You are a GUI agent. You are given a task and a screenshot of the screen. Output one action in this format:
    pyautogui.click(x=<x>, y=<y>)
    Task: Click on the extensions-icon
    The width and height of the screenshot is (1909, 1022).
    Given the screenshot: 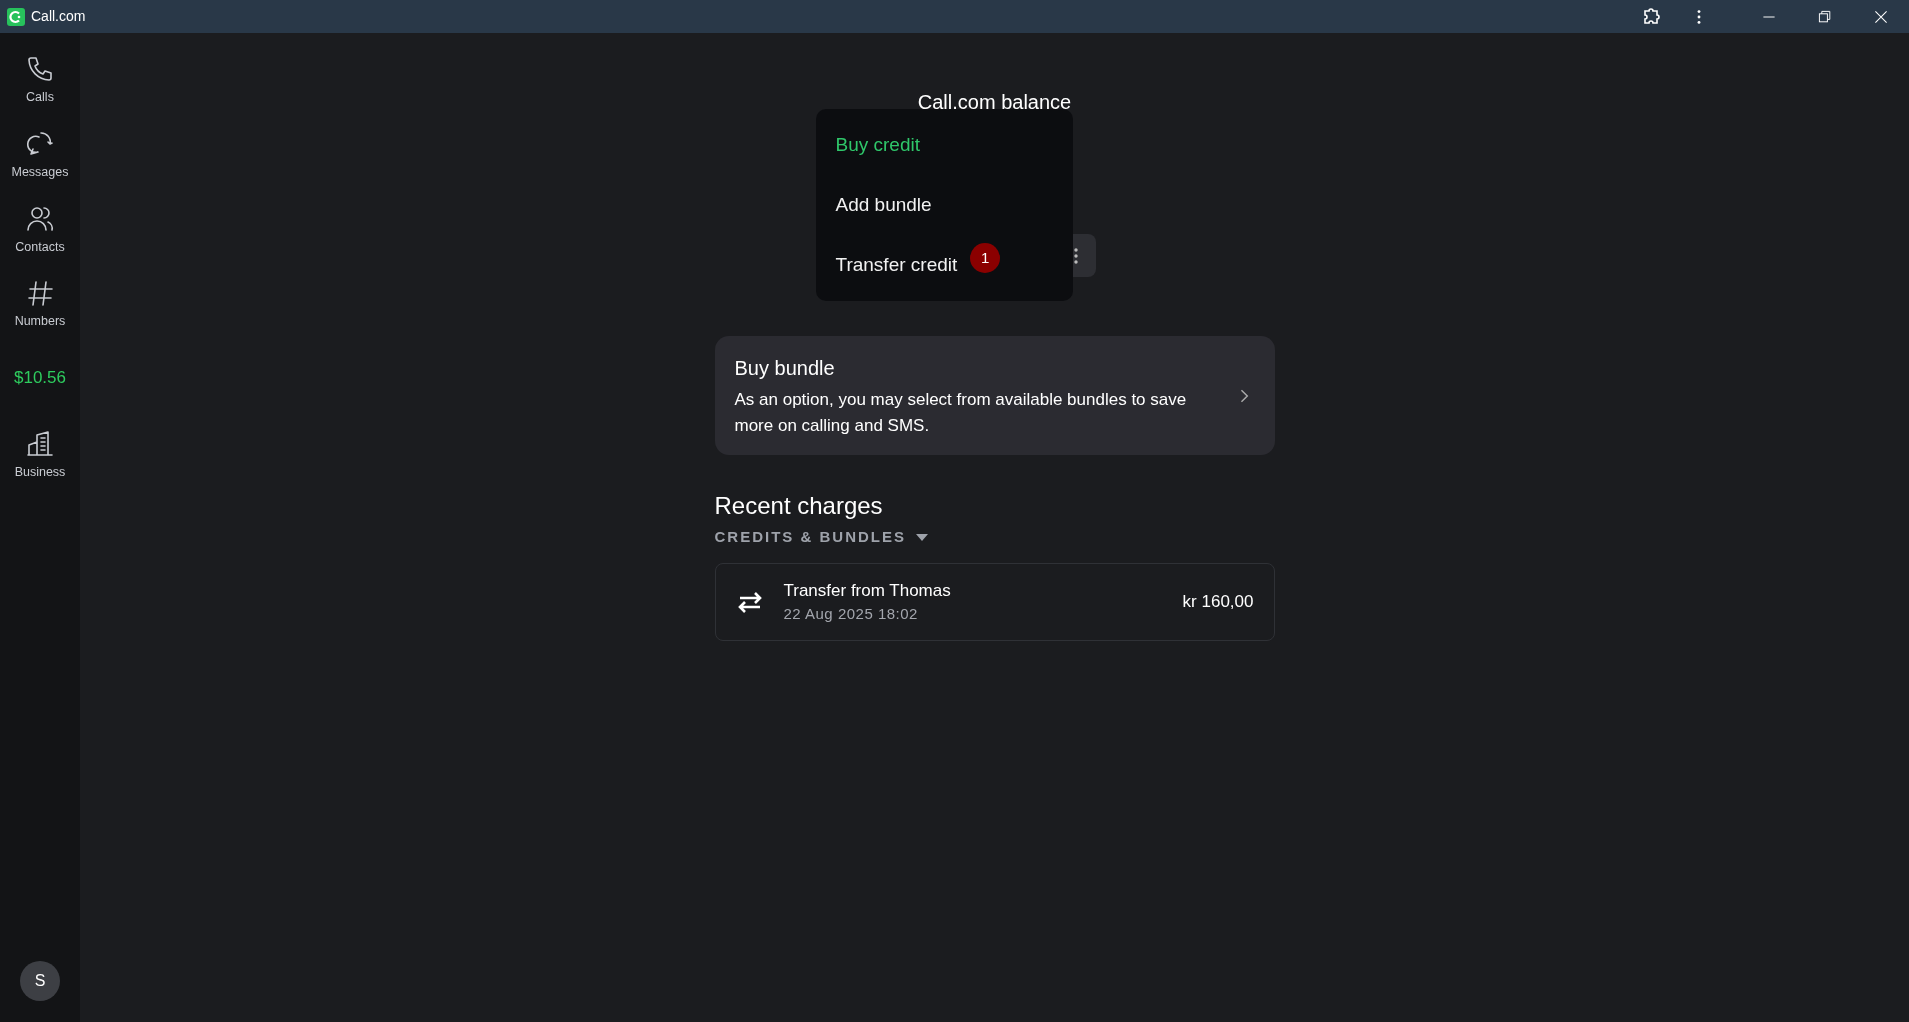 What is the action you would take?
    pyautogui.click(x=1651, y=16)
    